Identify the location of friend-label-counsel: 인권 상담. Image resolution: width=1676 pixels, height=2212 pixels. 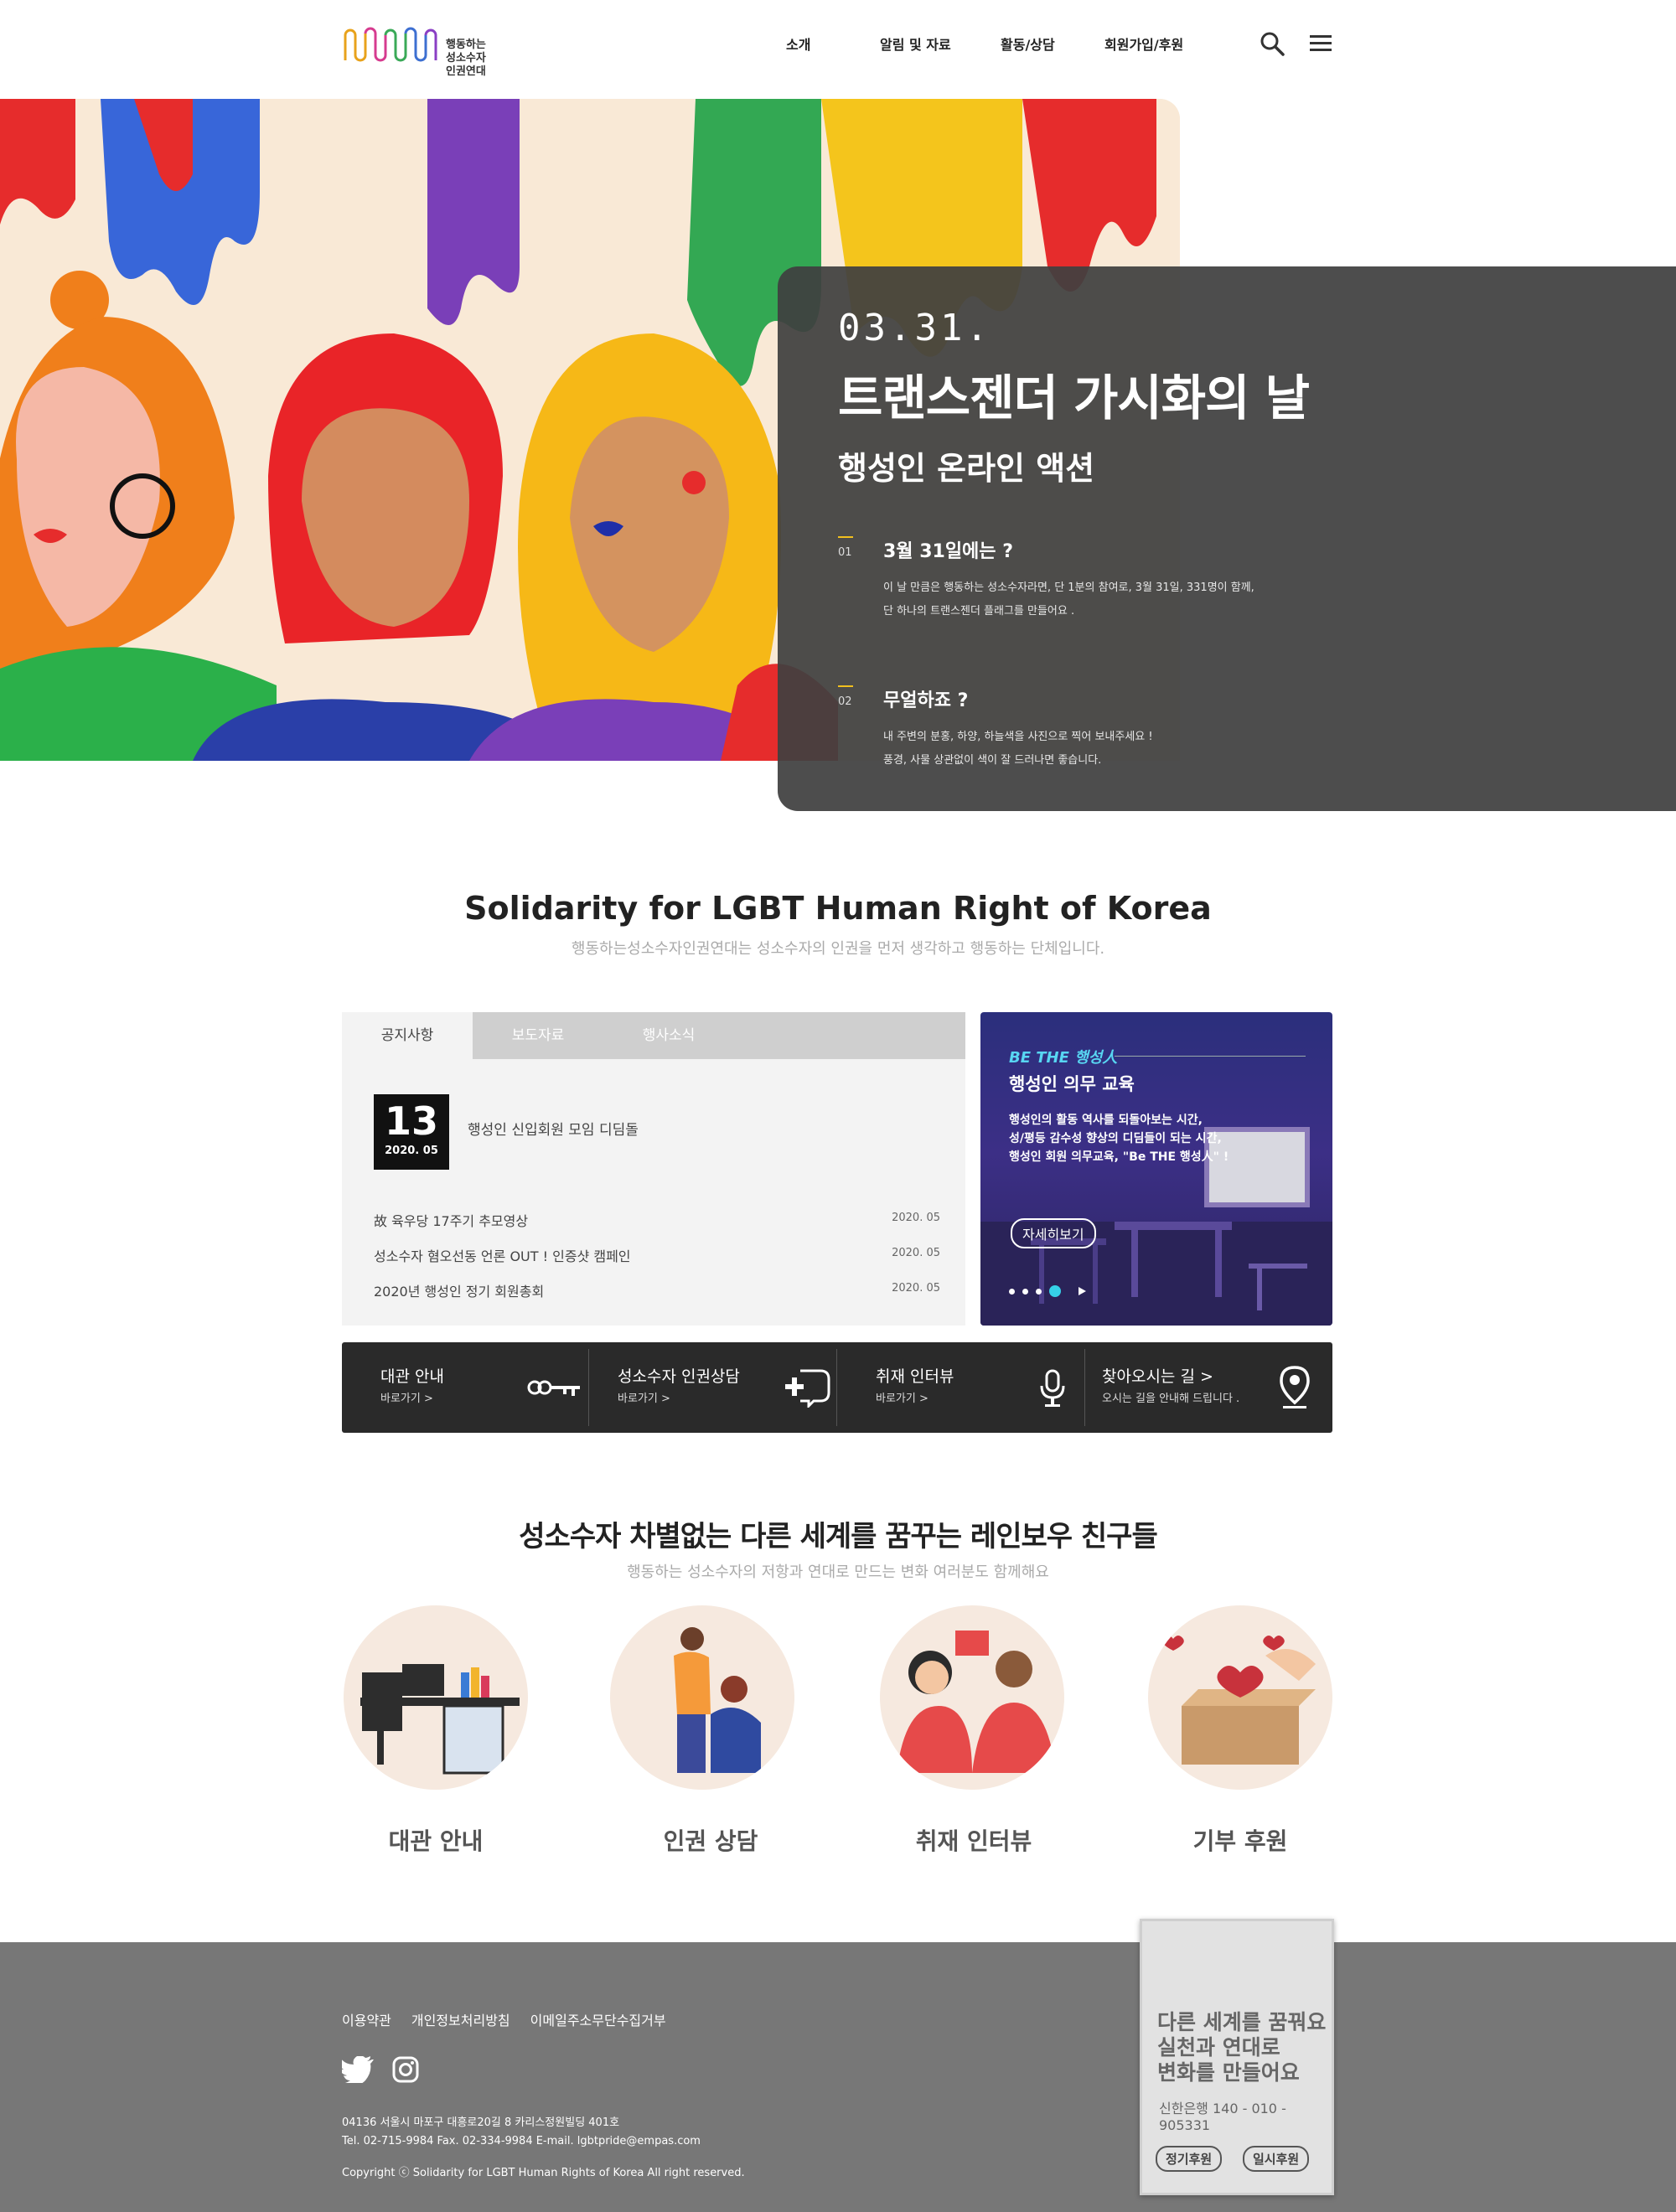
(710, 1840).